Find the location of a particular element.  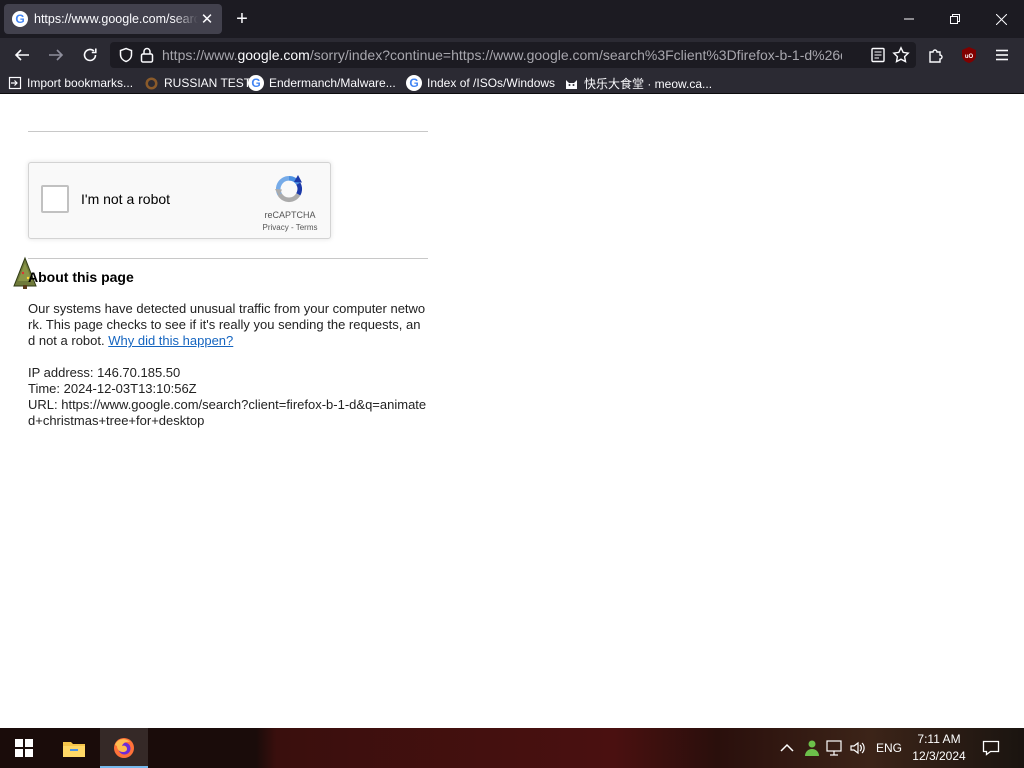

restore-icon is located at coordinates (955, 19).